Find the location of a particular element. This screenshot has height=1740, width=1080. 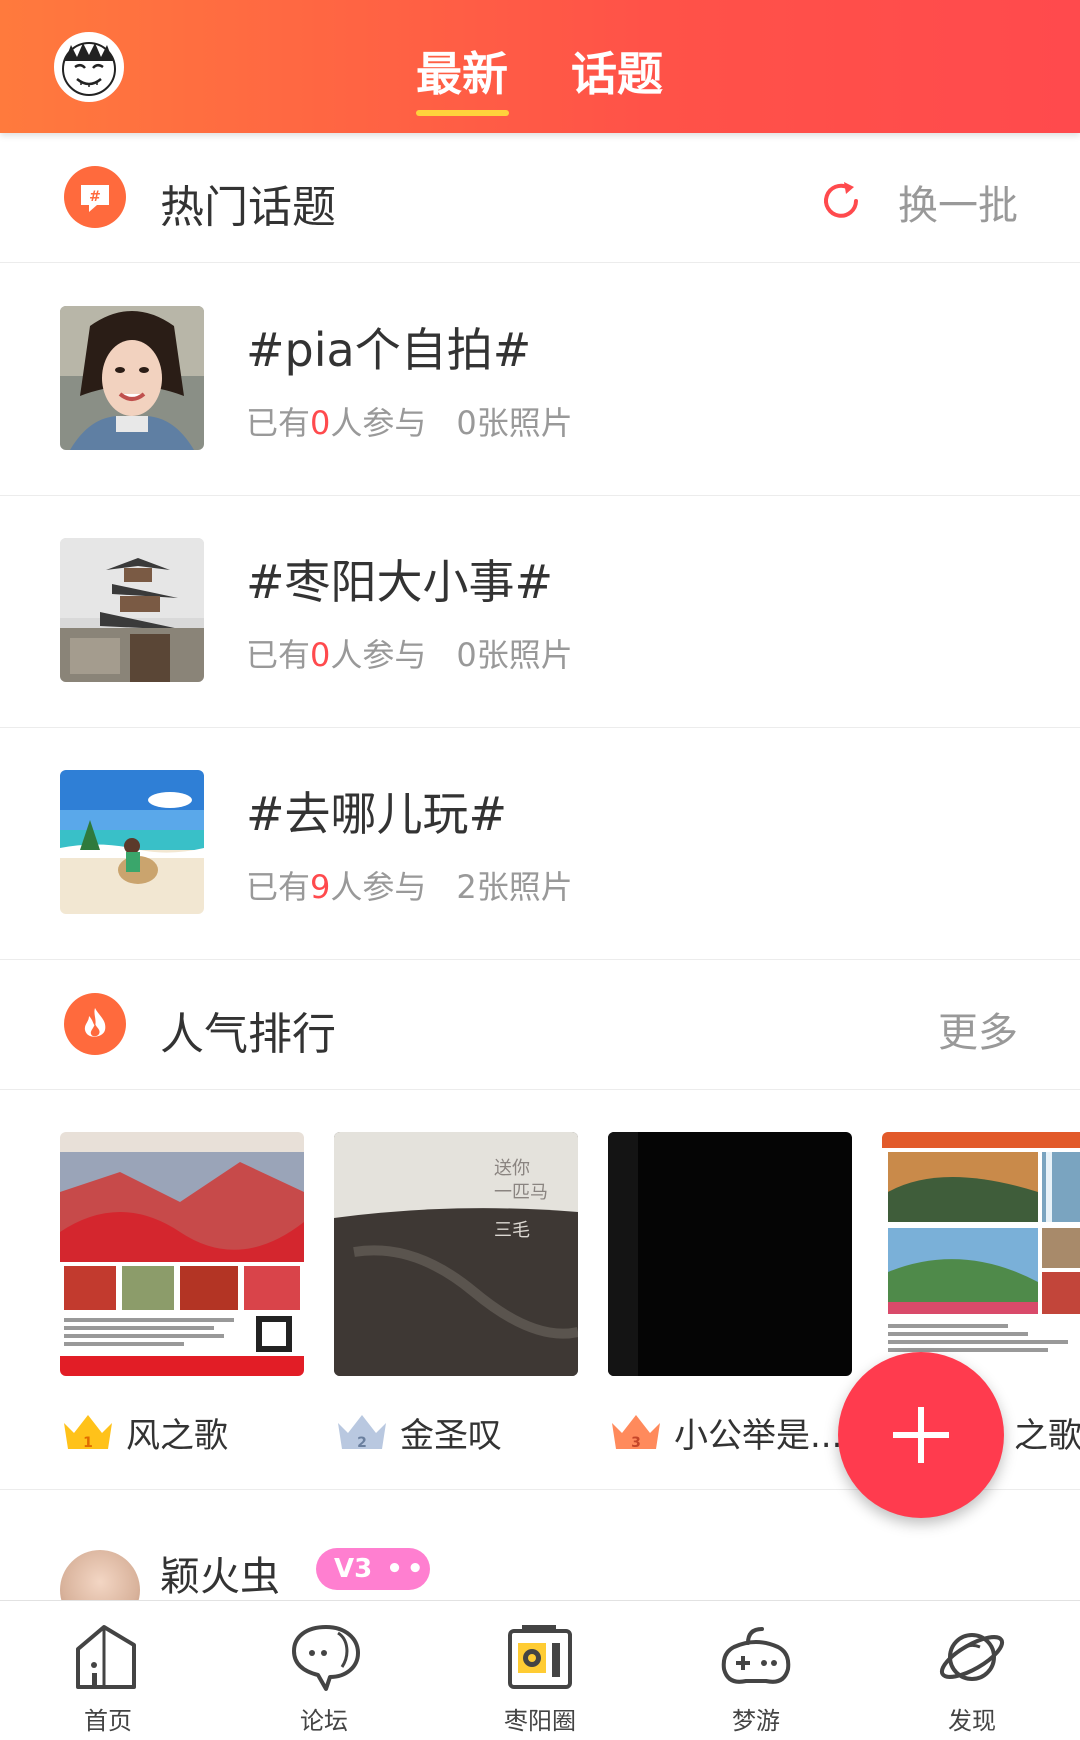

nav-label: 梦游 is located at coordinates (756, 1721).